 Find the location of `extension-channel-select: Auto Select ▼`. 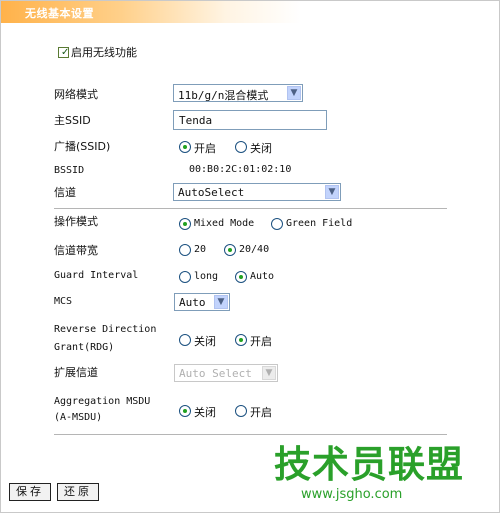

extension-channel-select: Auto Select ▼ is located at coordinates (226, 373).